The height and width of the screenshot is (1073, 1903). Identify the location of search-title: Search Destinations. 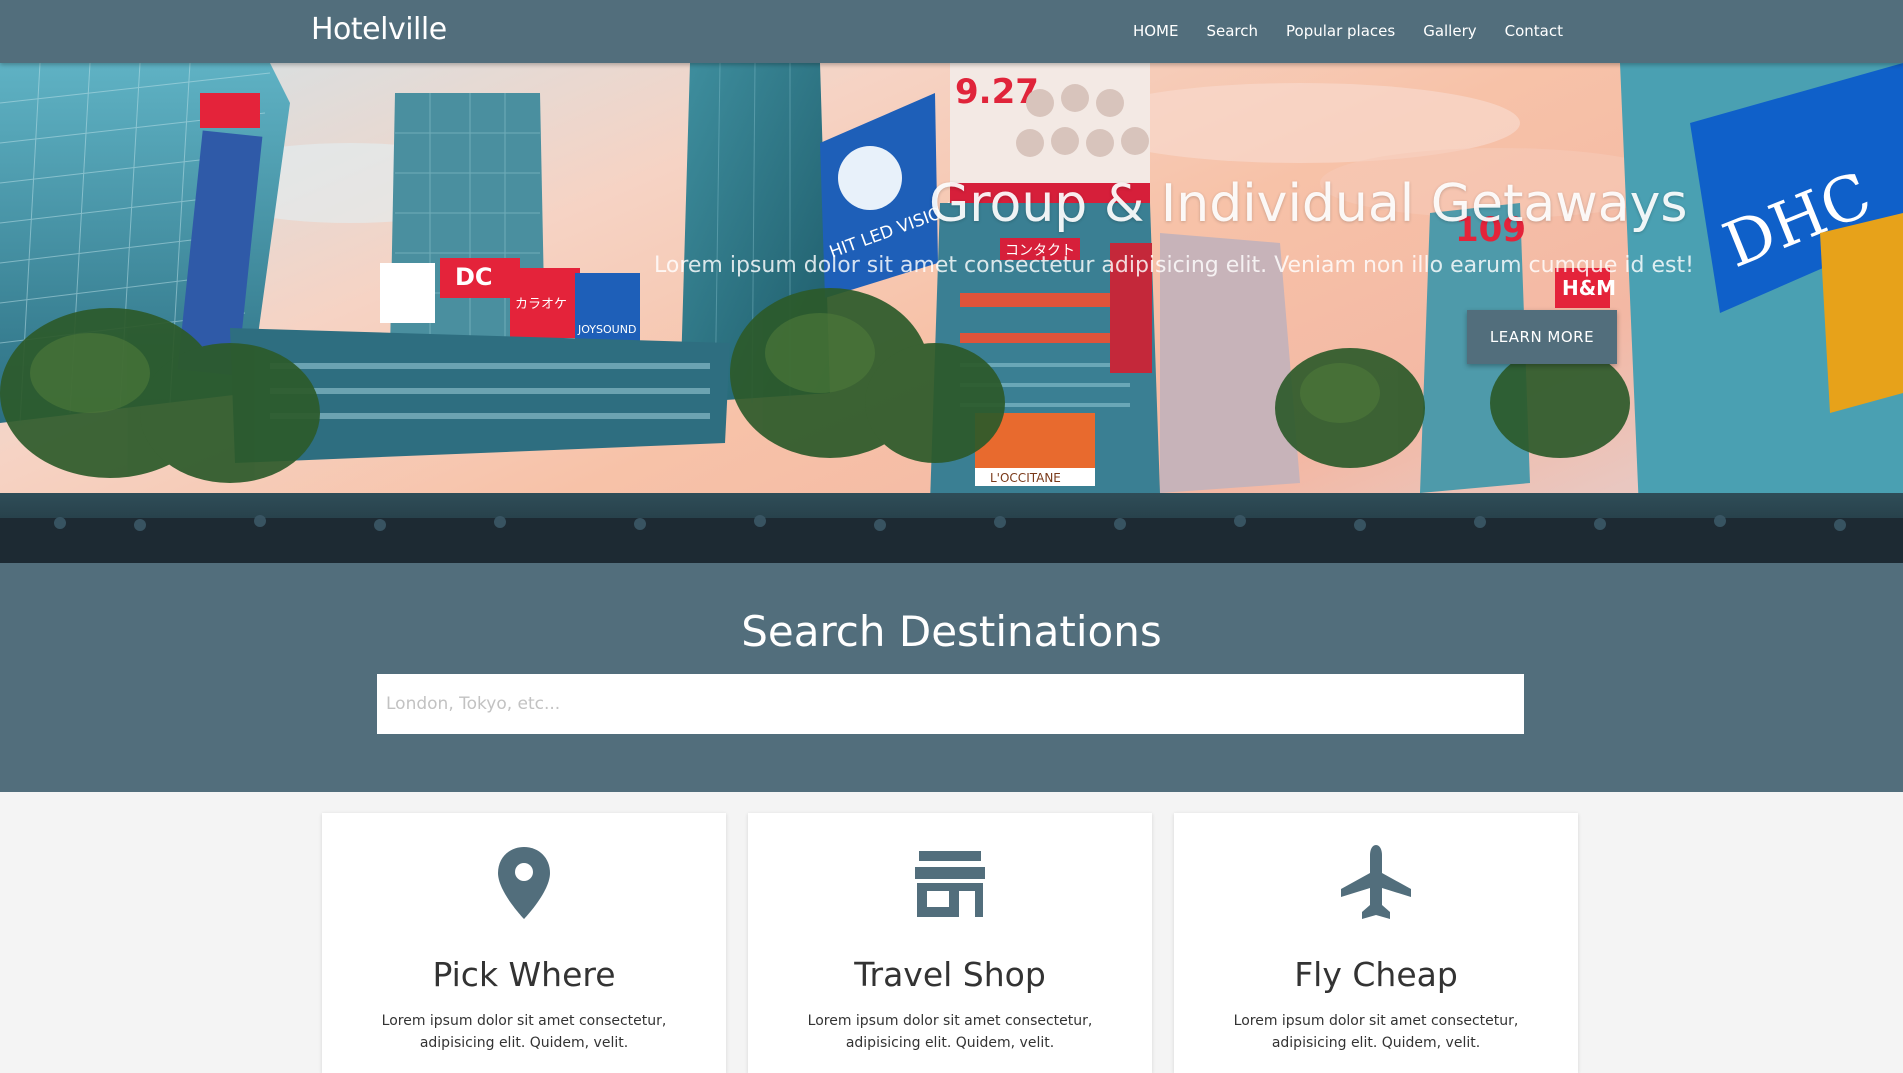
(951, 631).